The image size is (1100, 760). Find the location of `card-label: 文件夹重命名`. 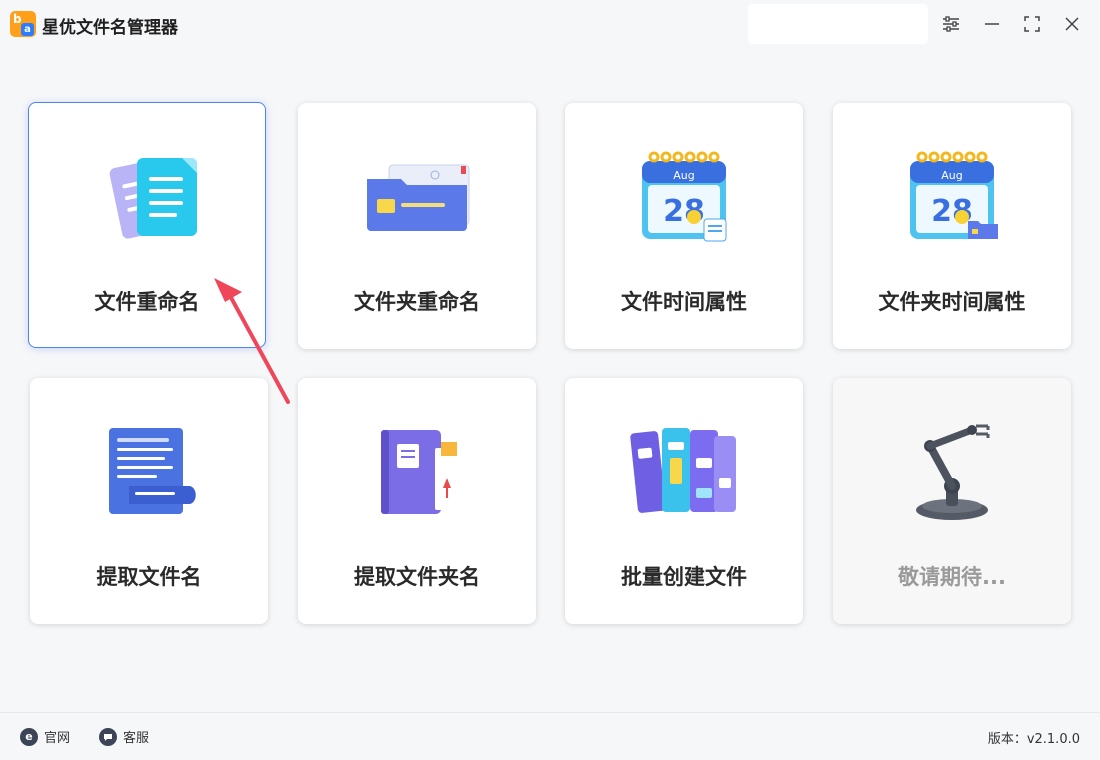

card-label: 文件夹重命名 is located at coordinates (417, 302).